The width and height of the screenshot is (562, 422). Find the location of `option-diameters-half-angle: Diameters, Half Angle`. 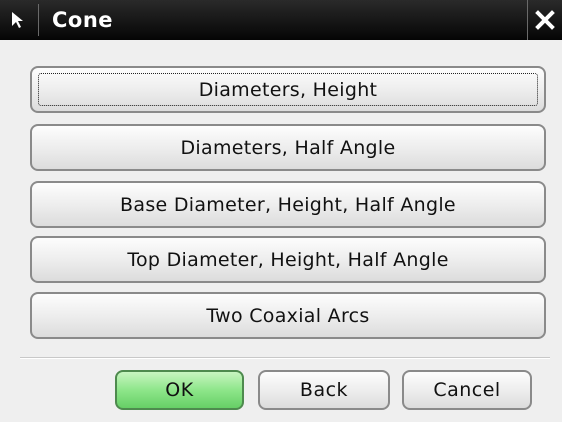

option-diameters-half-angle: Diameters, Half Angle is located at coordinates (288, 147).